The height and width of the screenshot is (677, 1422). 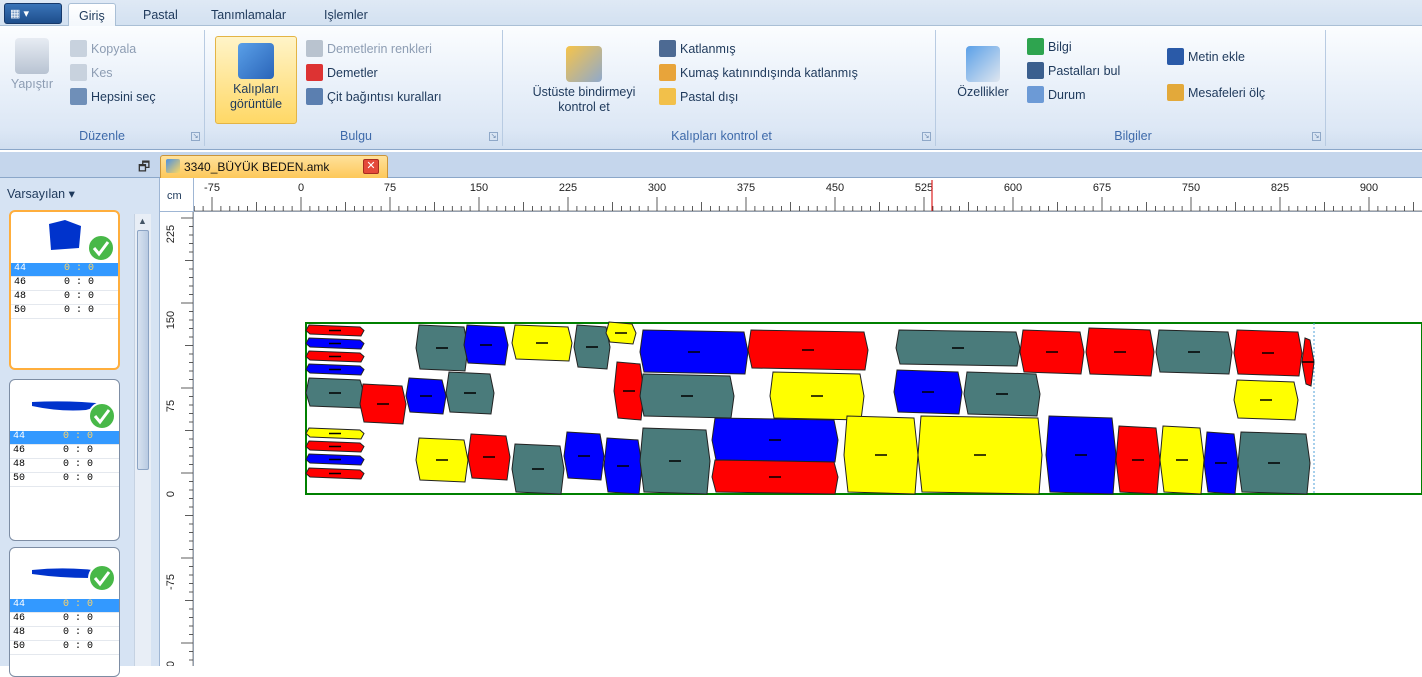 I want to click on outside-marker-button: Pastal dışı, so click(x=698, y=96).